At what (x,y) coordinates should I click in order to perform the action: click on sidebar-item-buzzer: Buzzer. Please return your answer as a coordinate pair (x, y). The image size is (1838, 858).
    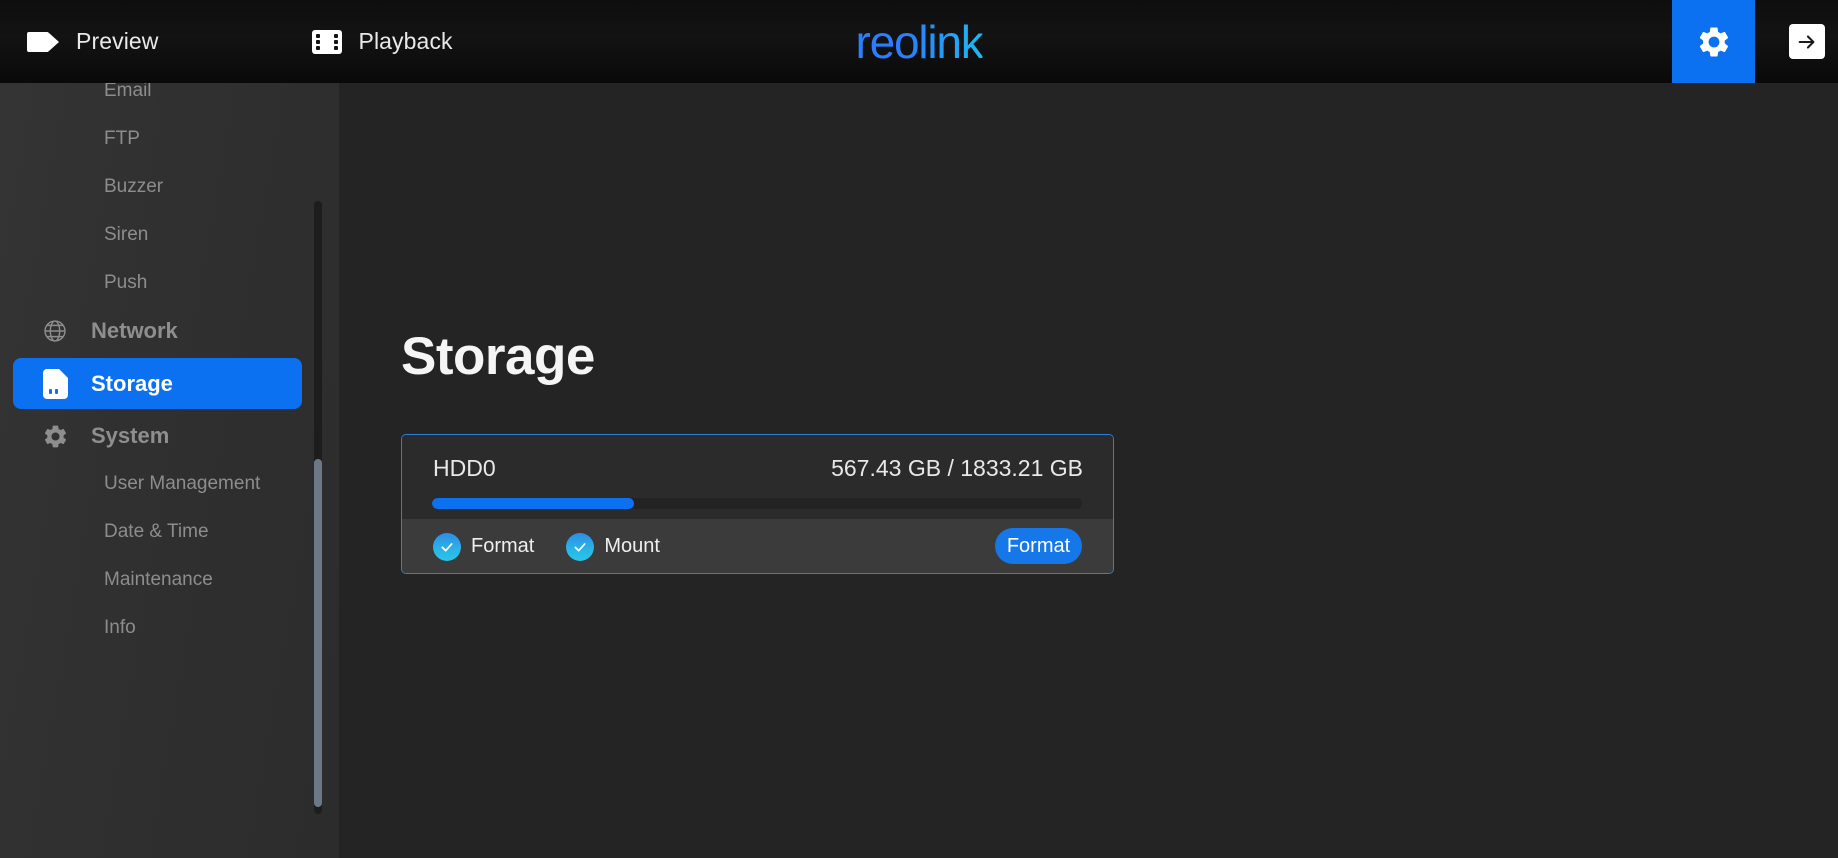
    Looking at the image, I should click on (169, 187).